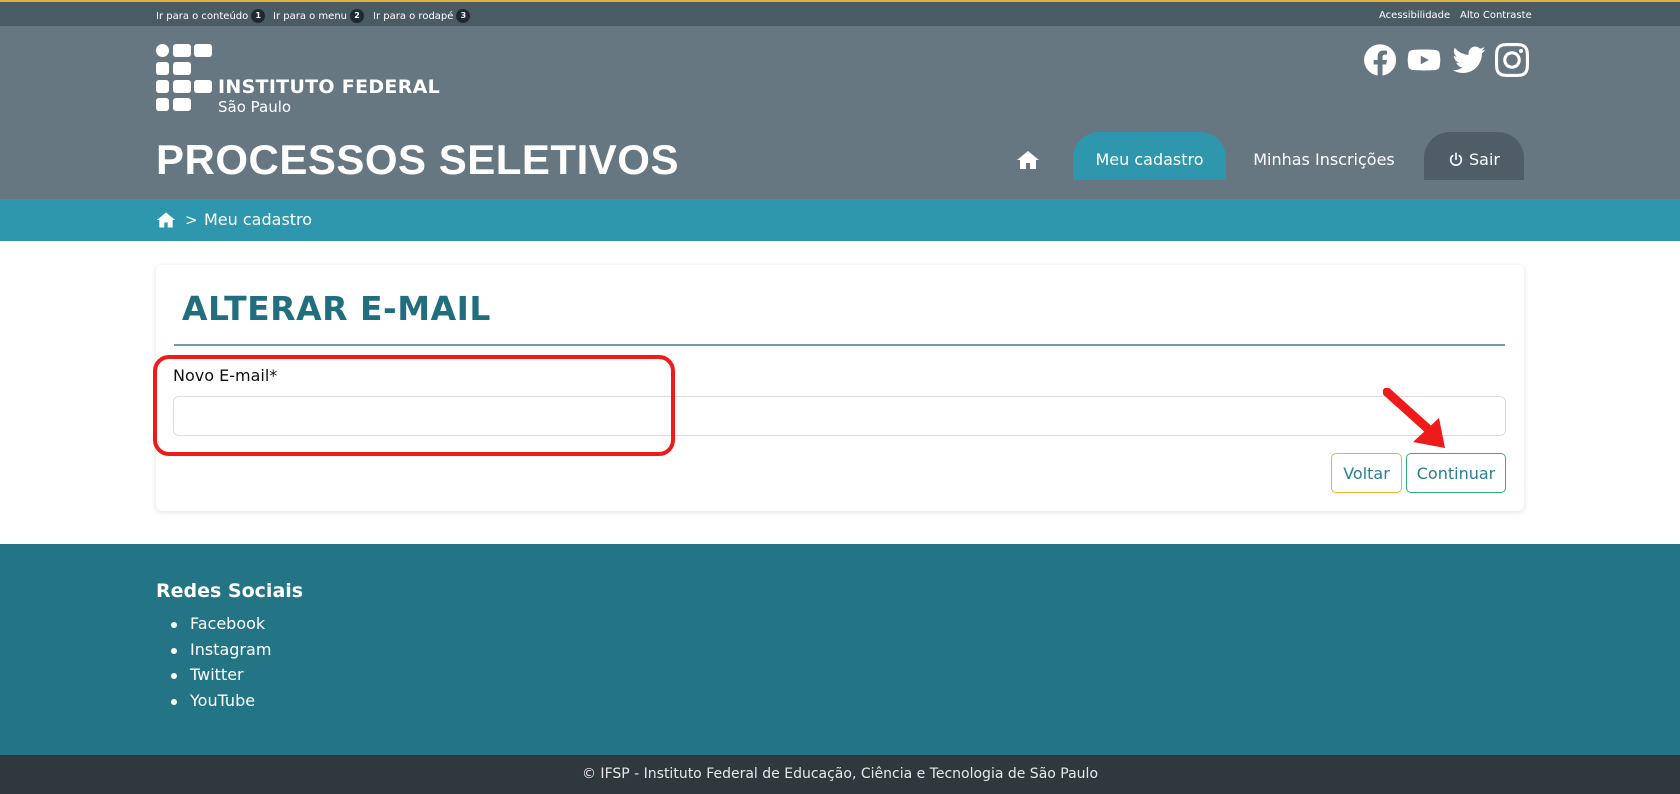 The height and width of the screenshot is (794, 1680). What do you see at coordinates (230, 649) in the screenshot?
I see `footer-link-instagram: Instagram` at bounding box center [230, 649].